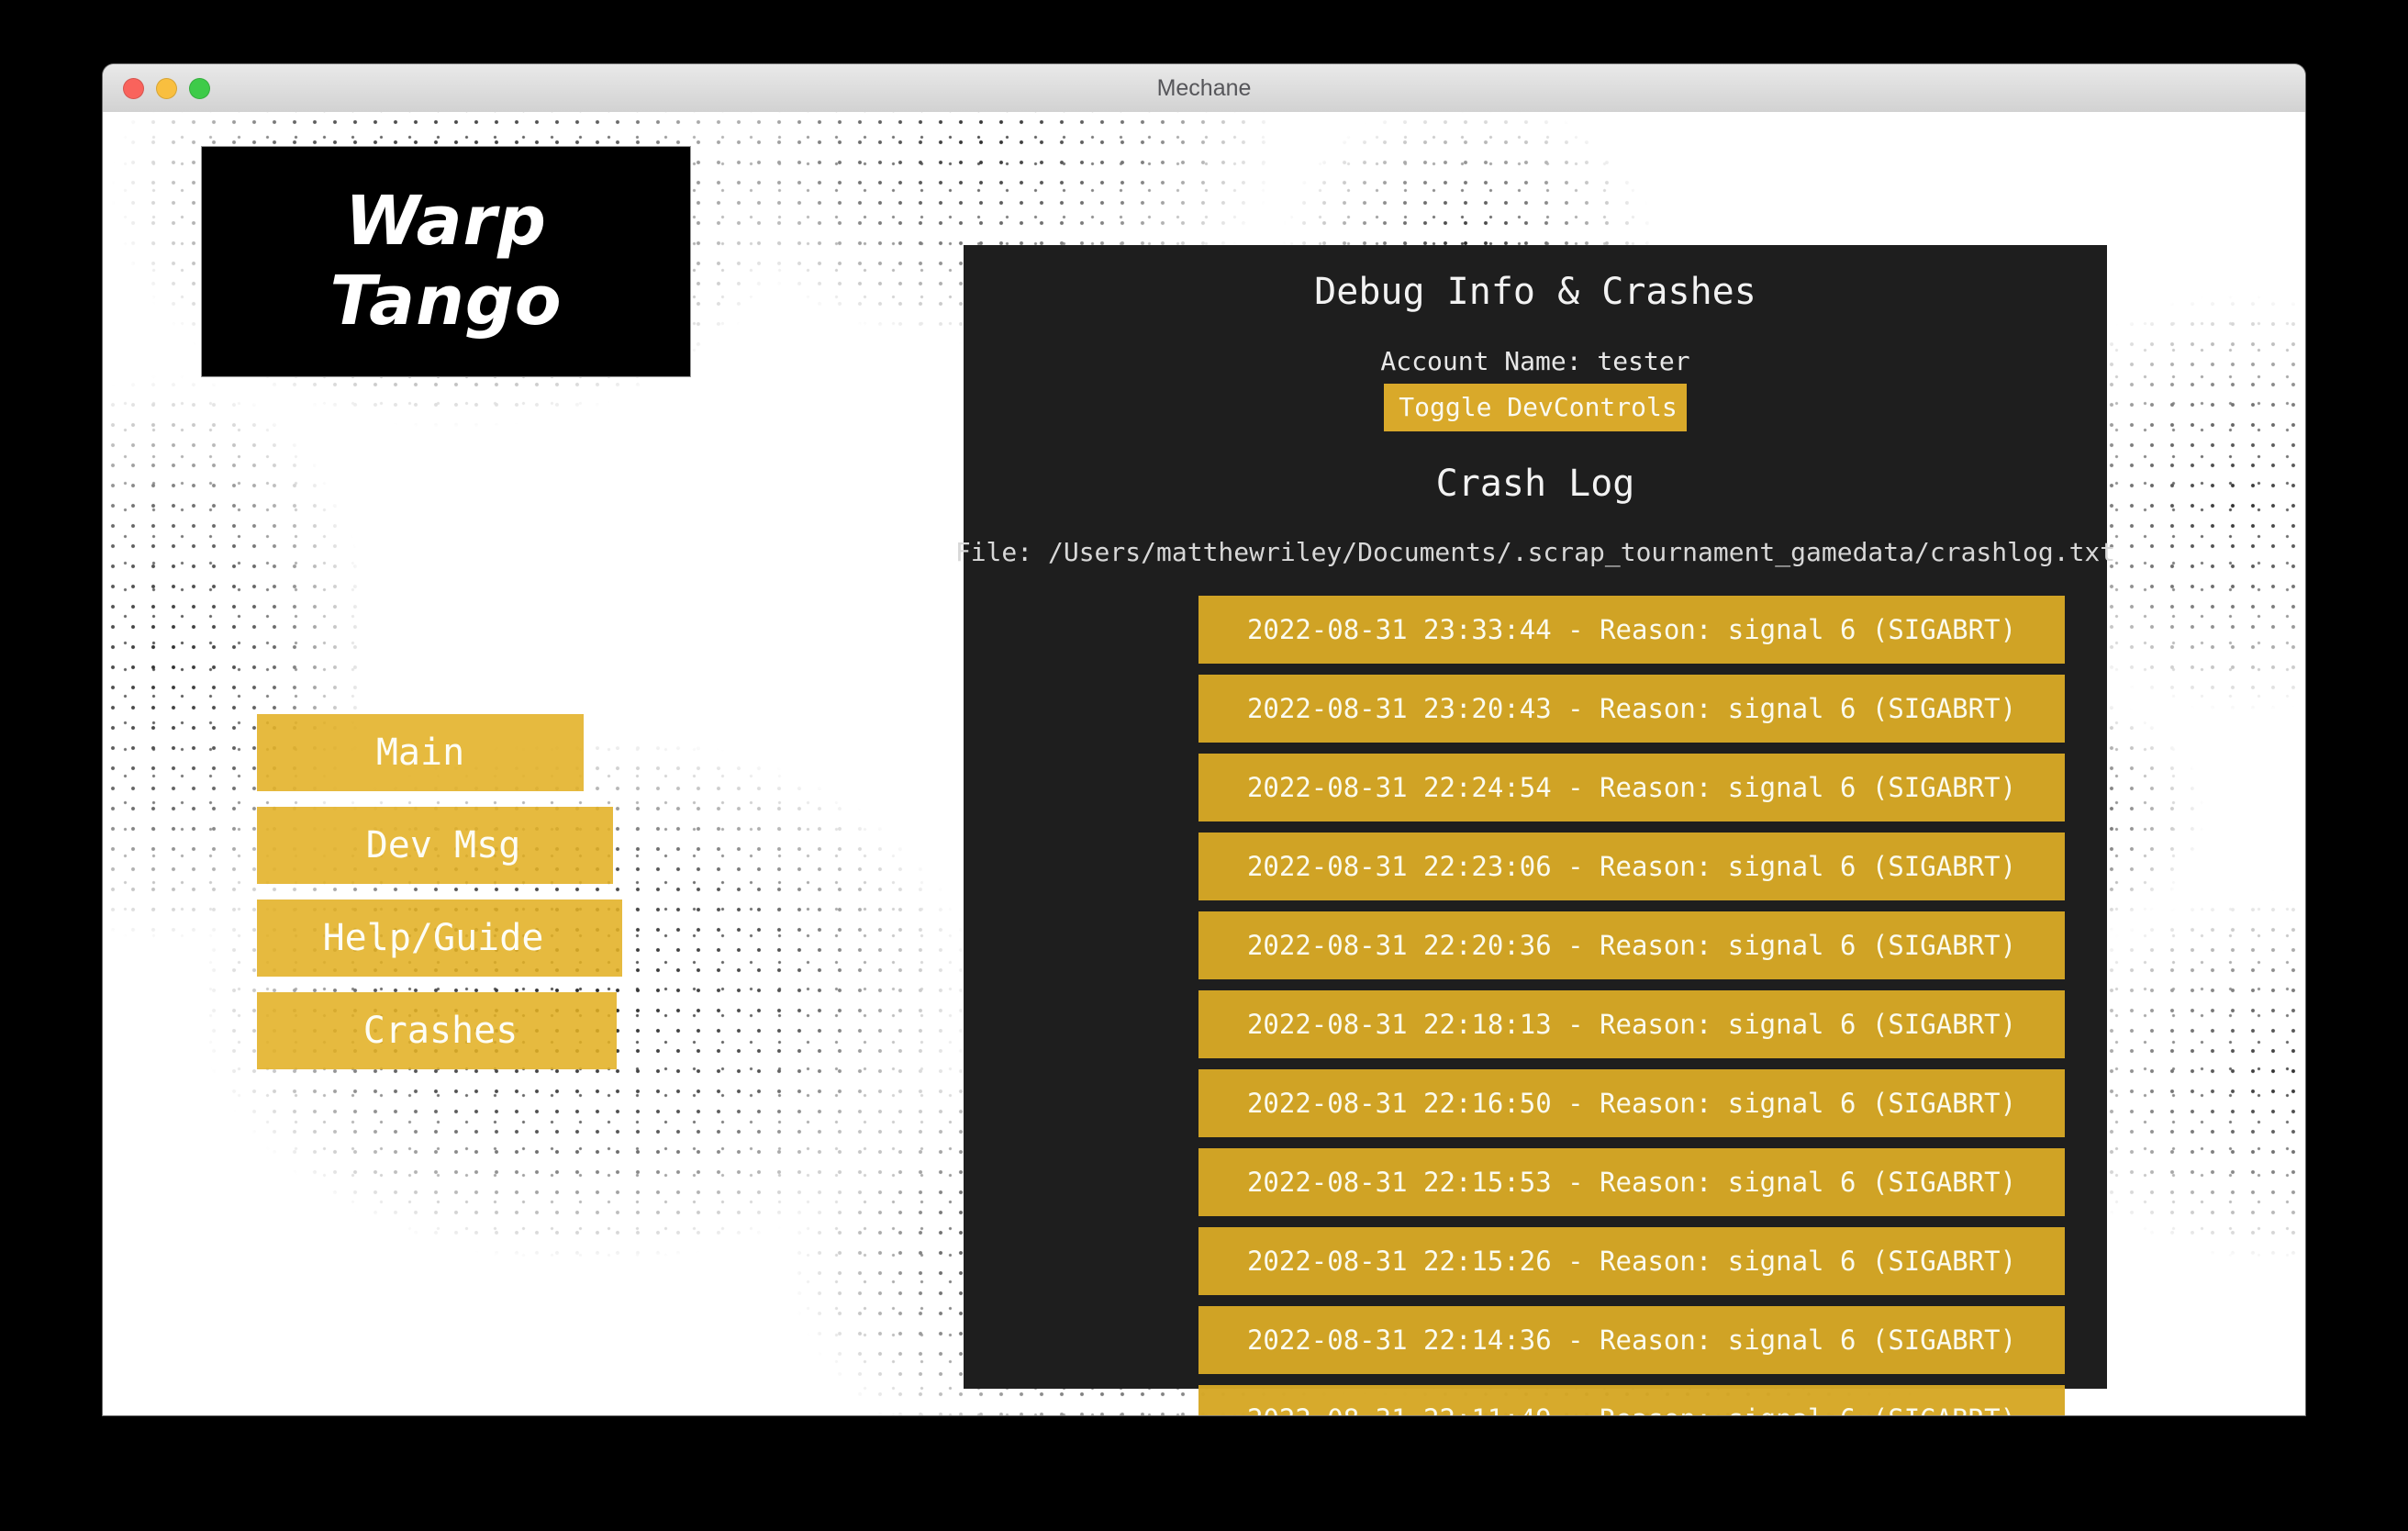 The height and width of the screenshot is (1531, 2408). What do you see at coordinates (1535, 407) in the screenshot?
I see `toggle-devcontrols-button: Toggle DevControls` at bounding box center [1535, 407].